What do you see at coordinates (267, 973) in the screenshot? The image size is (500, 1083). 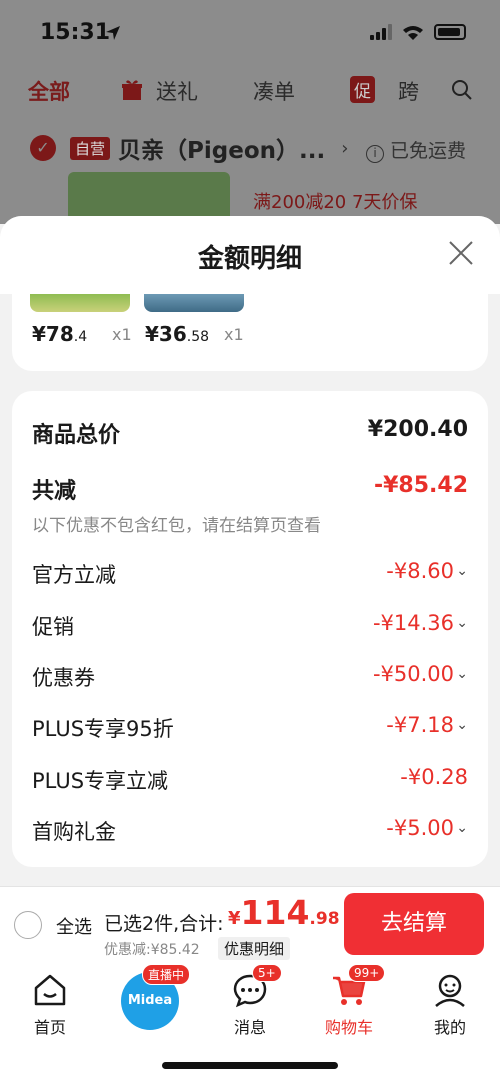 I see `messages-badge: 5+` at bounding box center [267, 973].